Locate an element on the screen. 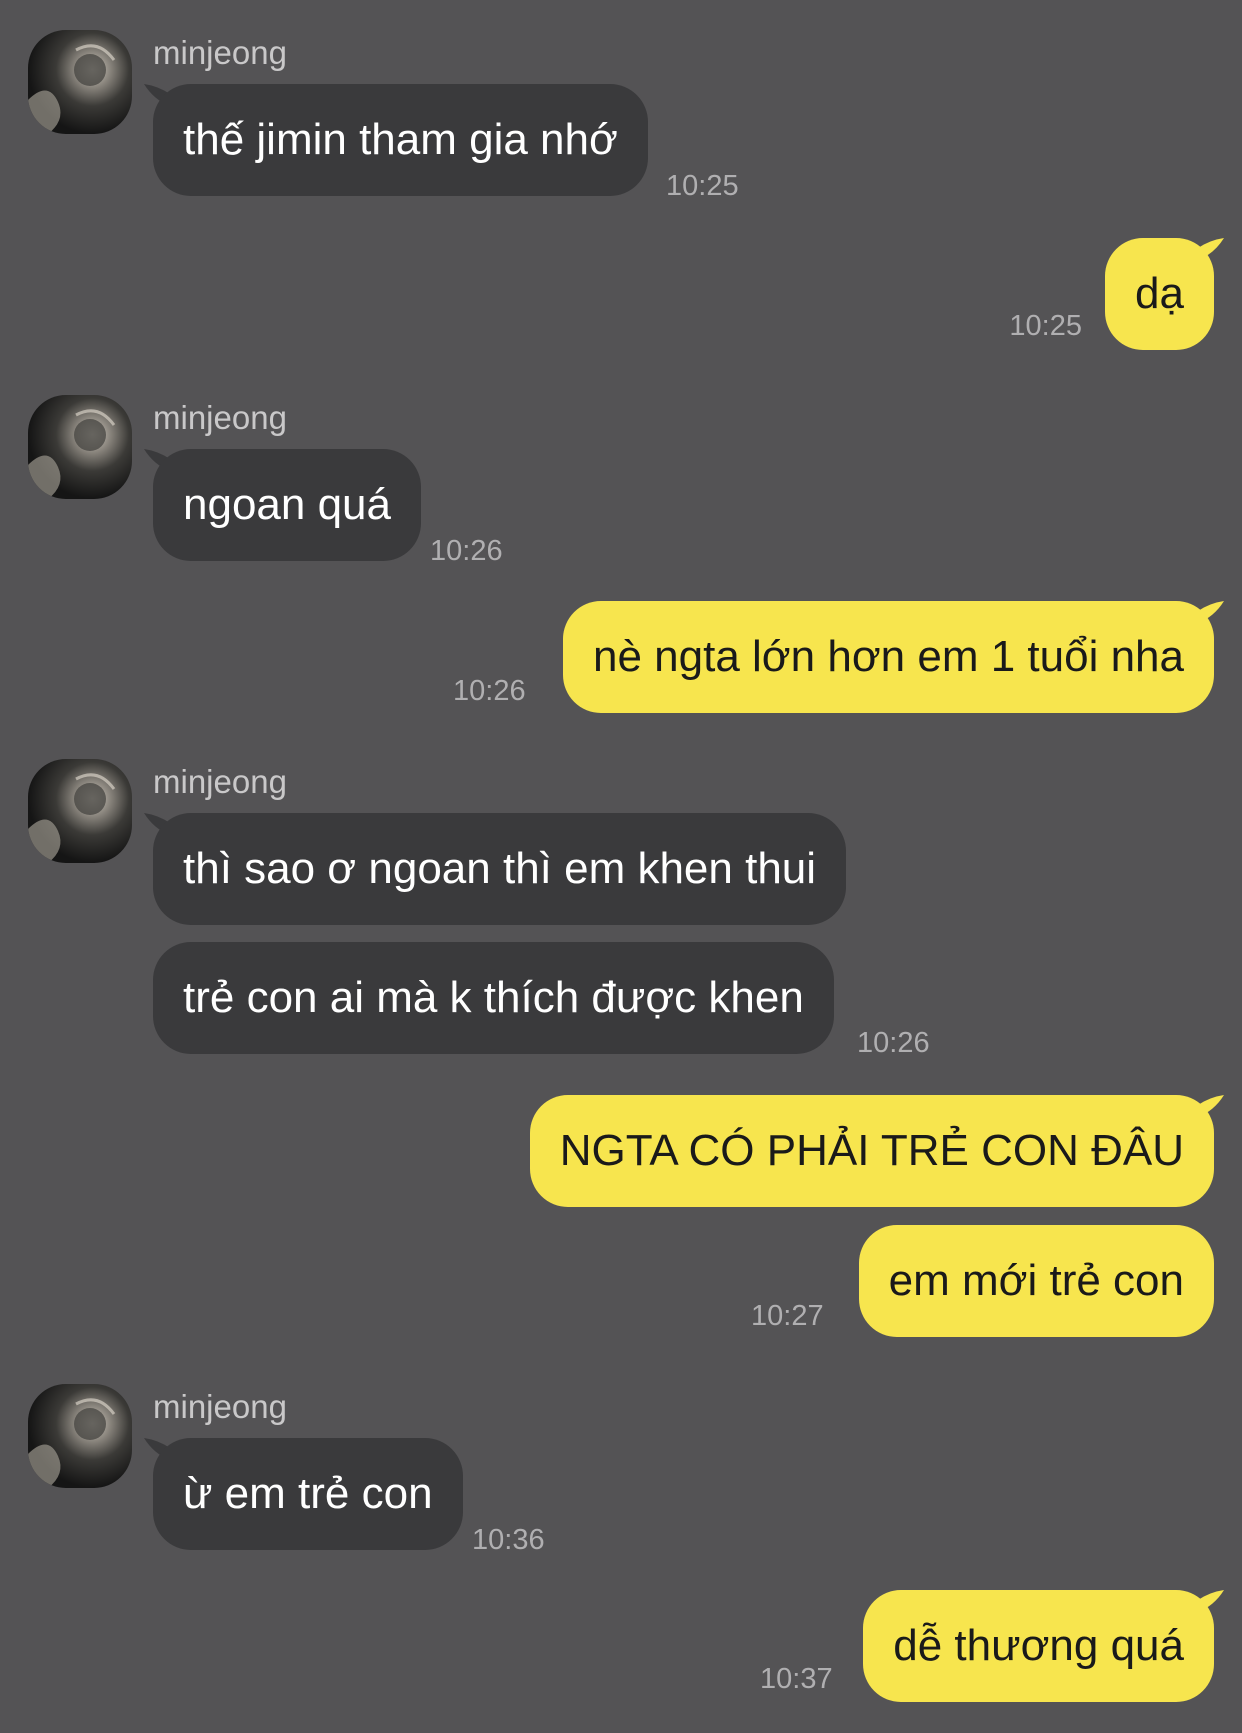 This screenshot has width=1242, height=1733. message-bubble-outgoing: nè ngta lớn hơn em 1 tuổi nha is located at coordinates (888, 657).